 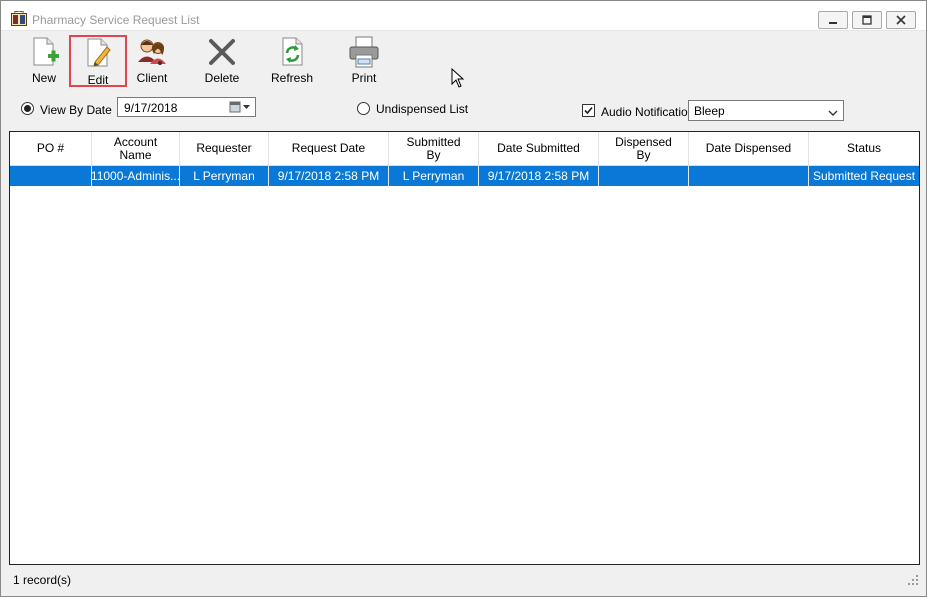 I want to click on mouse-pointer-icon, so click(x=458, y=79).